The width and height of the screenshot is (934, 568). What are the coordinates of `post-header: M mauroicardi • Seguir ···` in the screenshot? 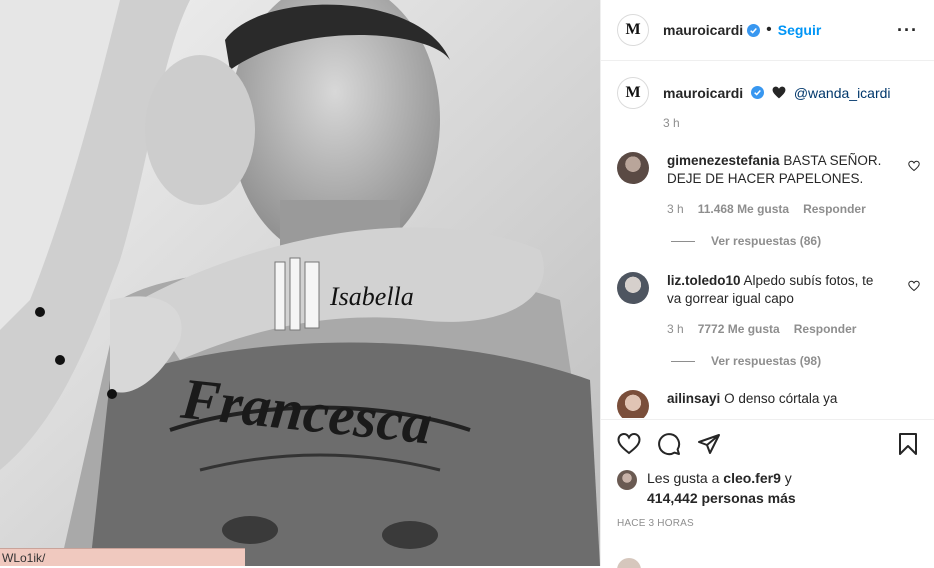 It's located at (767, 30).